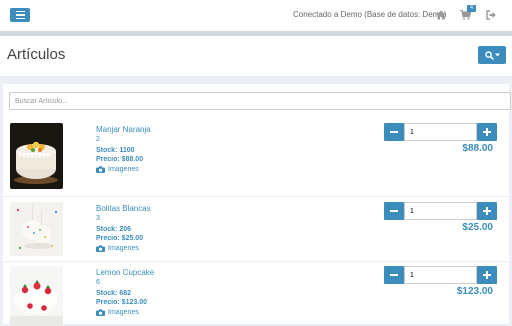 This screenshot has height=326, width=512. Describe the element at coordinates (115, 150) in the screenshot. I see `item-stock: Stock: 1100` at that location.